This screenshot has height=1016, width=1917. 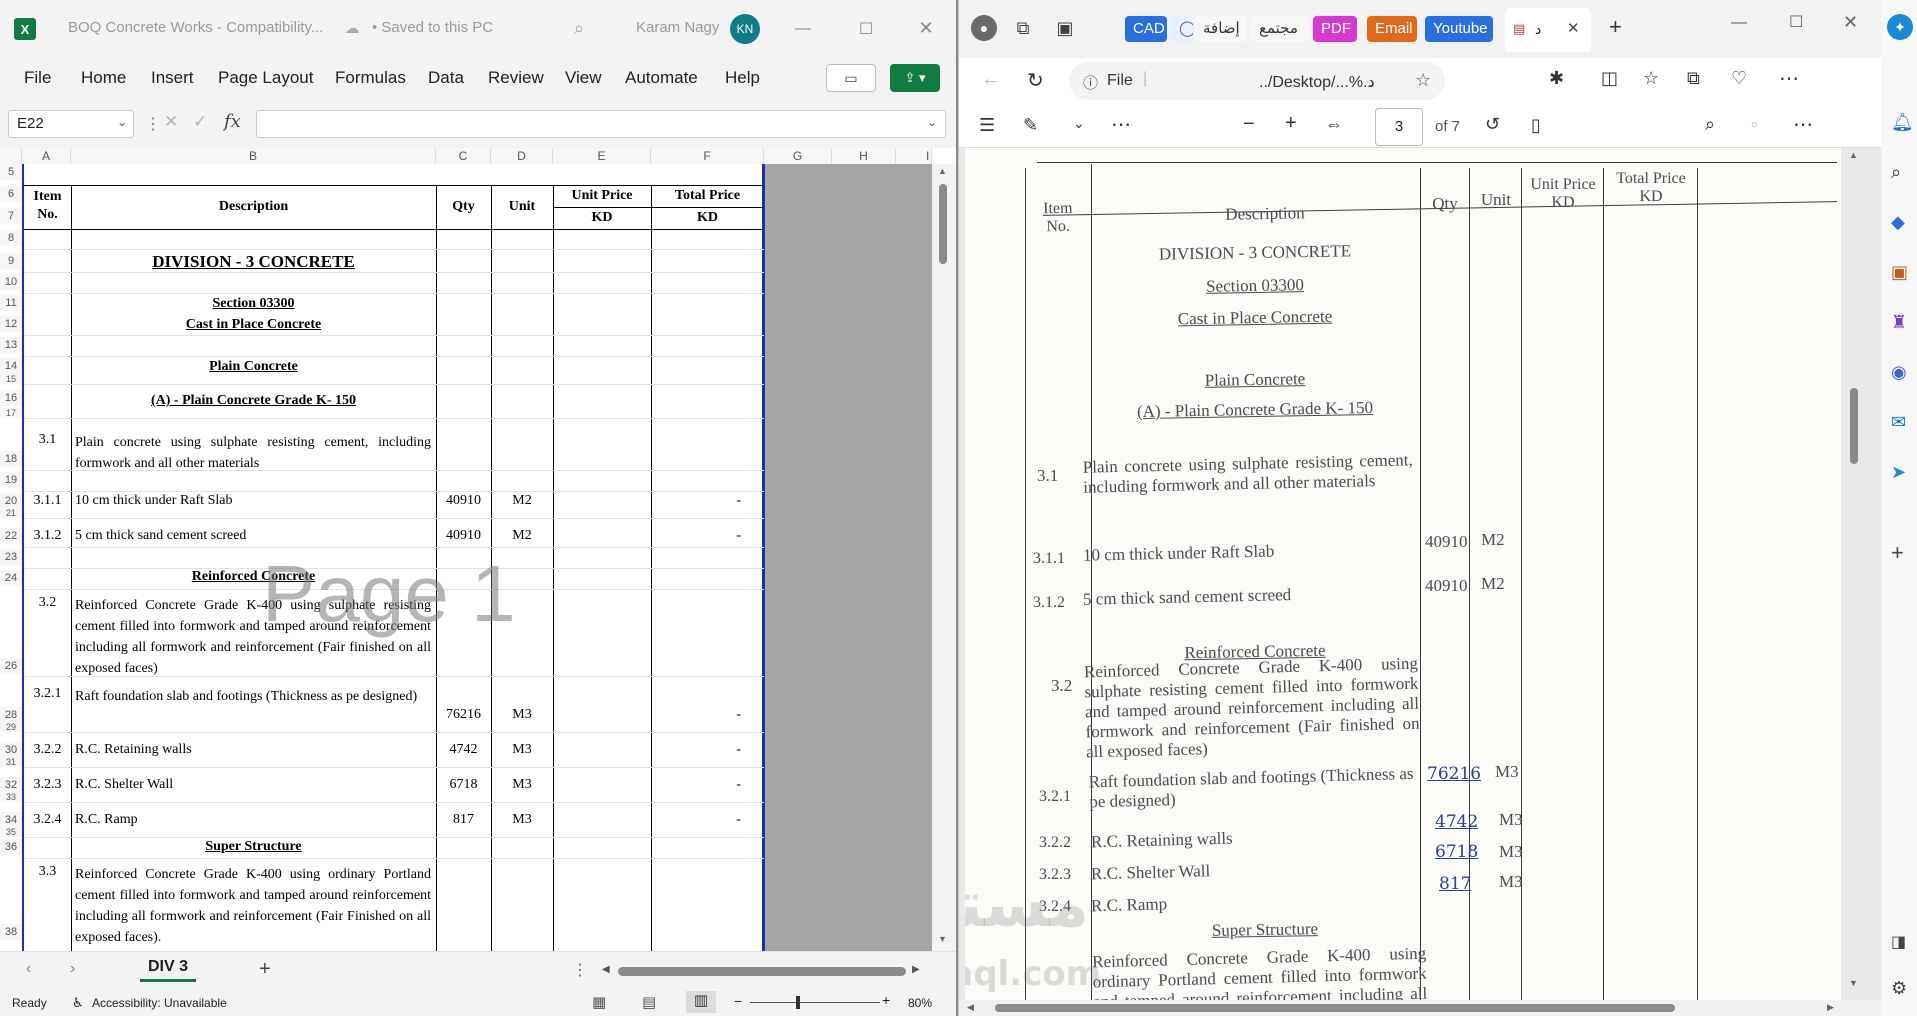 I want to click on column-header-d: D, so click(x=522, y=156).